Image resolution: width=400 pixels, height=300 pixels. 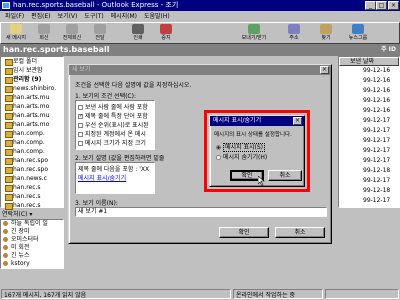 What do you see at coordinates (32, 70) in the screenshot?
I see `tree-item: 임시 보관함` at bounding box center [32, 70].